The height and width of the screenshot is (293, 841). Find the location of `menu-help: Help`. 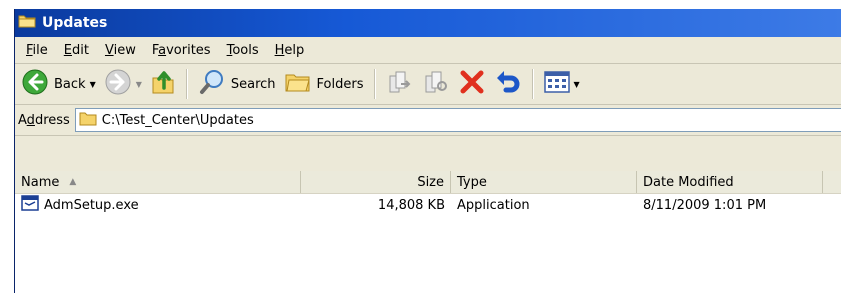

menu-help: Help is located at coordinates (290, 50).